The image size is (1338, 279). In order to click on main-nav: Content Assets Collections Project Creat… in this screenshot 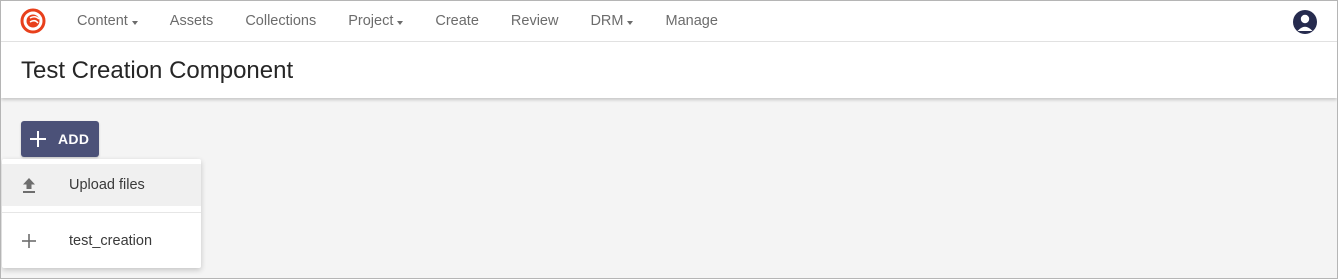, I will do `click(397, 21)`.